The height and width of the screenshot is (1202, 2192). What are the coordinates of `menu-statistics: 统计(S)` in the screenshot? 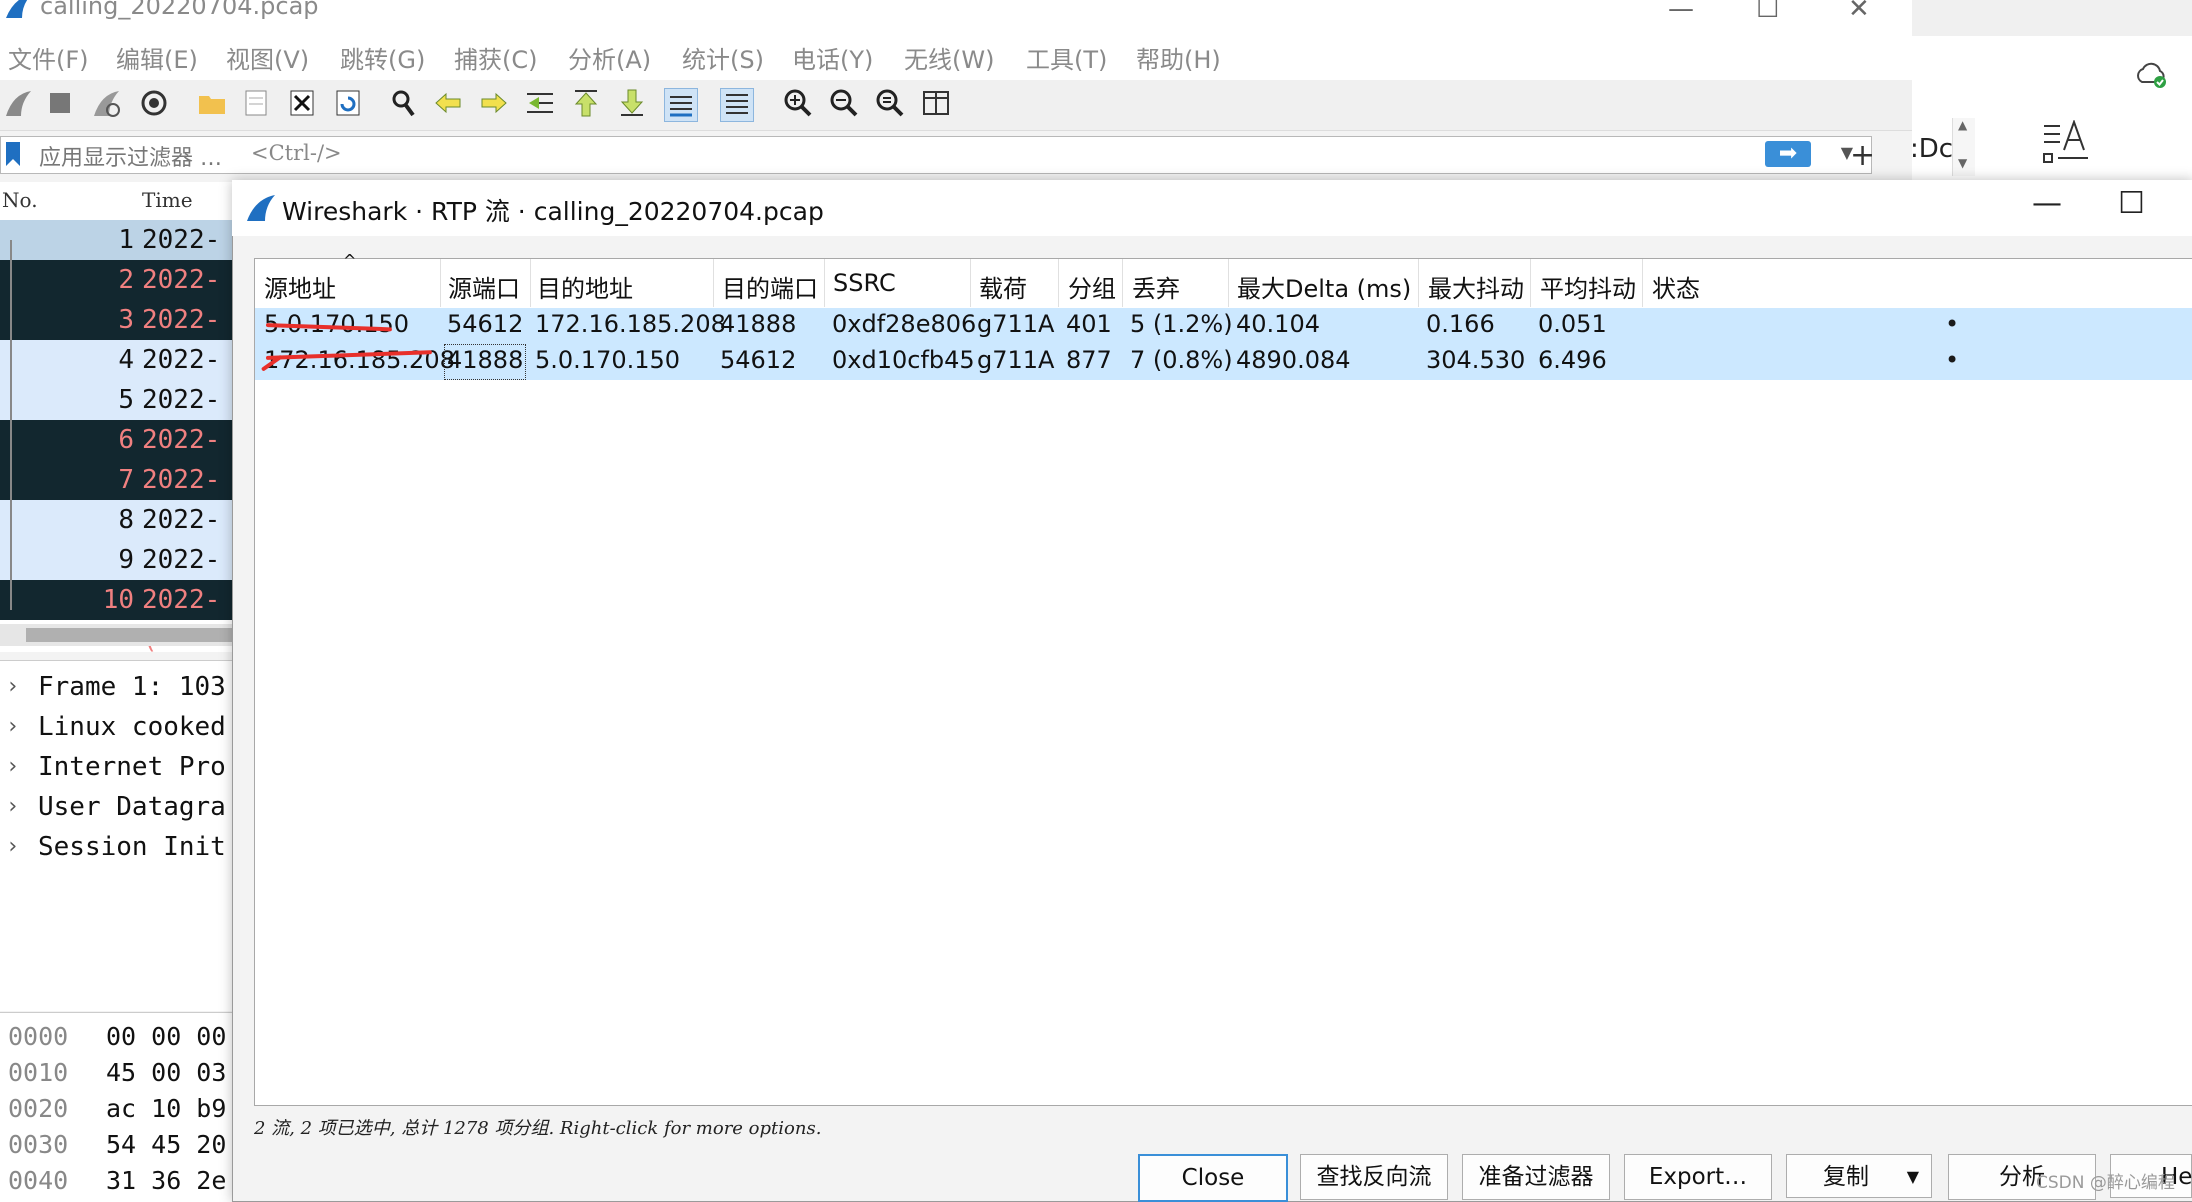 It's located at (723, 57).